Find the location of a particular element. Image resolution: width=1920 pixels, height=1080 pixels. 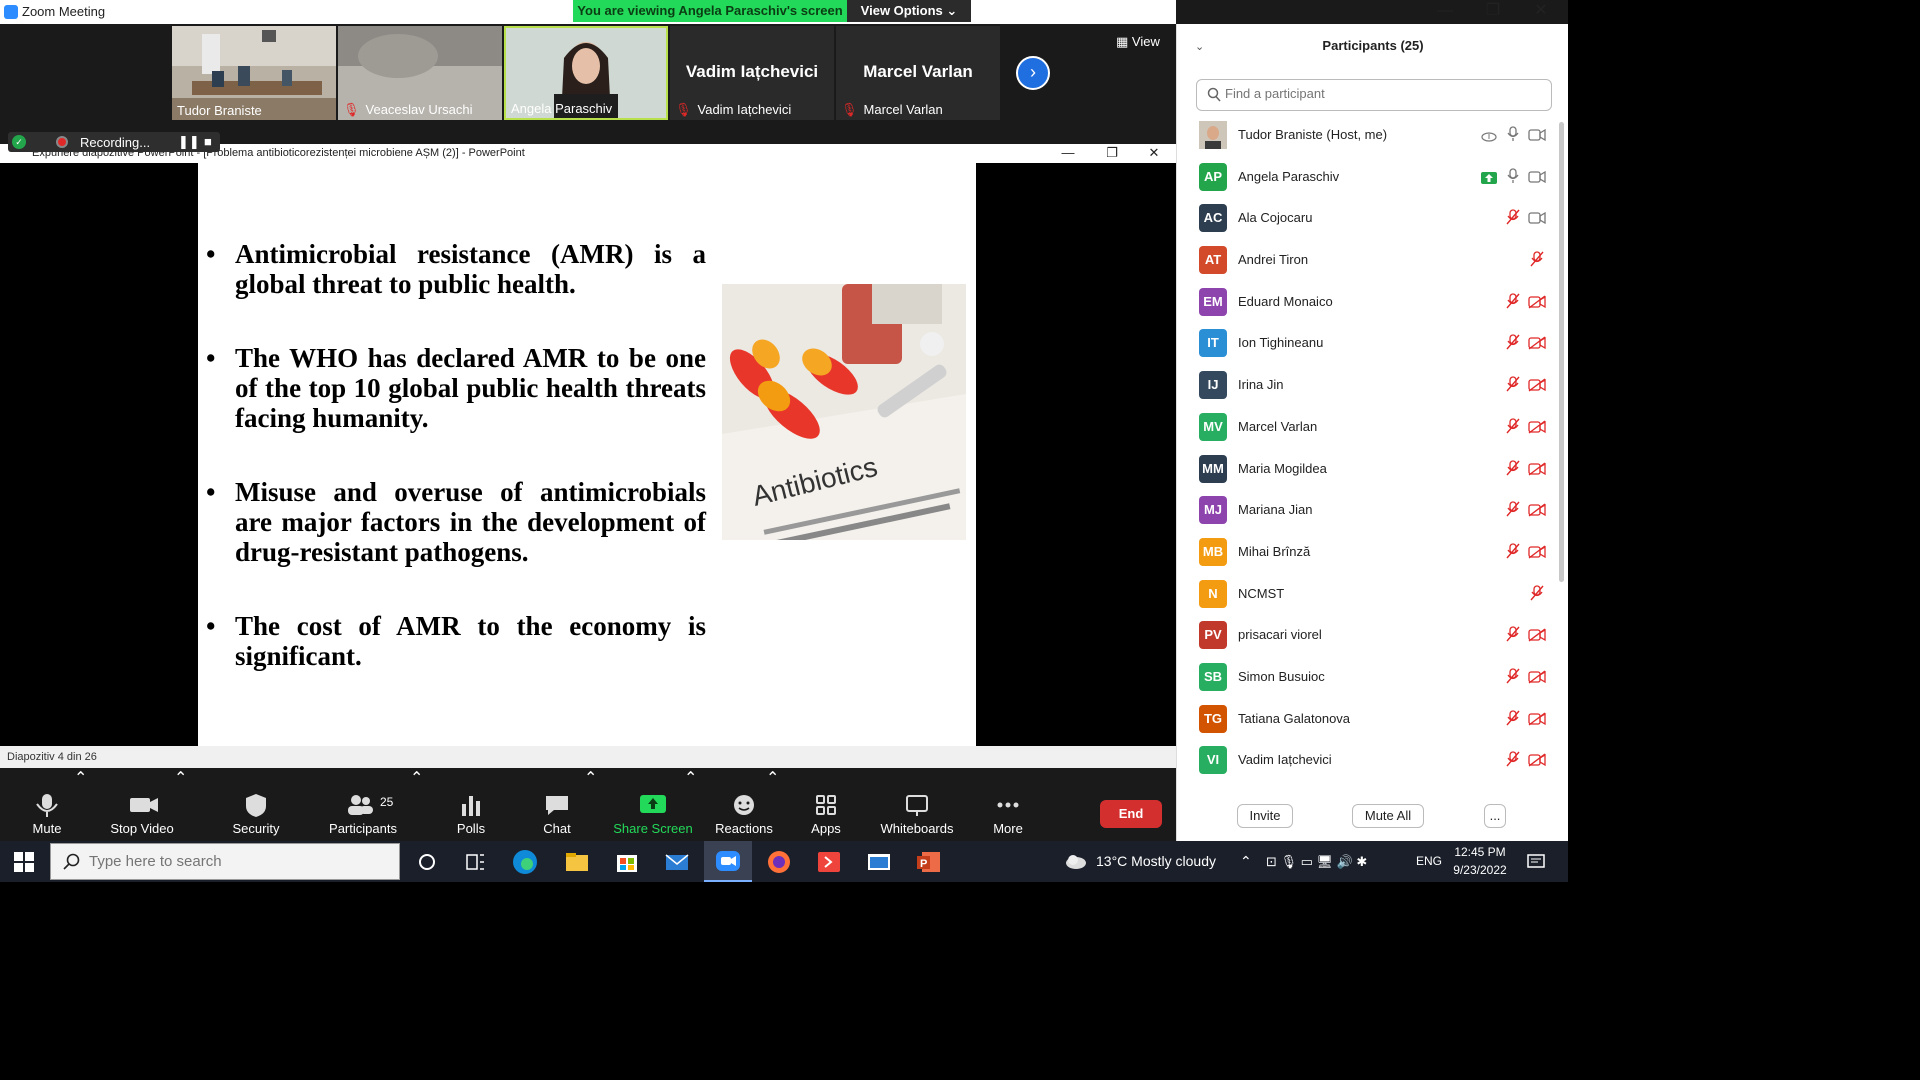

participant-row: TG Tatiana Galatonova is located at coordinates (1373, 719).